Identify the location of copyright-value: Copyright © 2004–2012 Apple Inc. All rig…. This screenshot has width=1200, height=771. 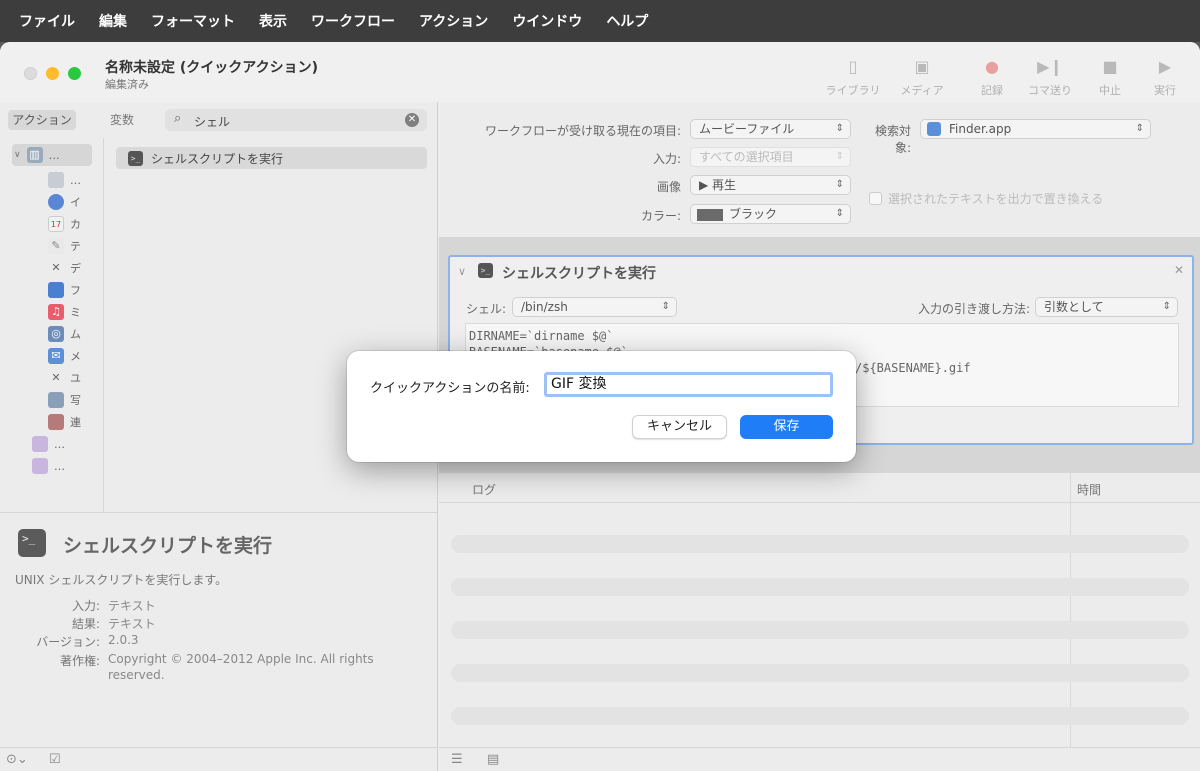
(241, 659).